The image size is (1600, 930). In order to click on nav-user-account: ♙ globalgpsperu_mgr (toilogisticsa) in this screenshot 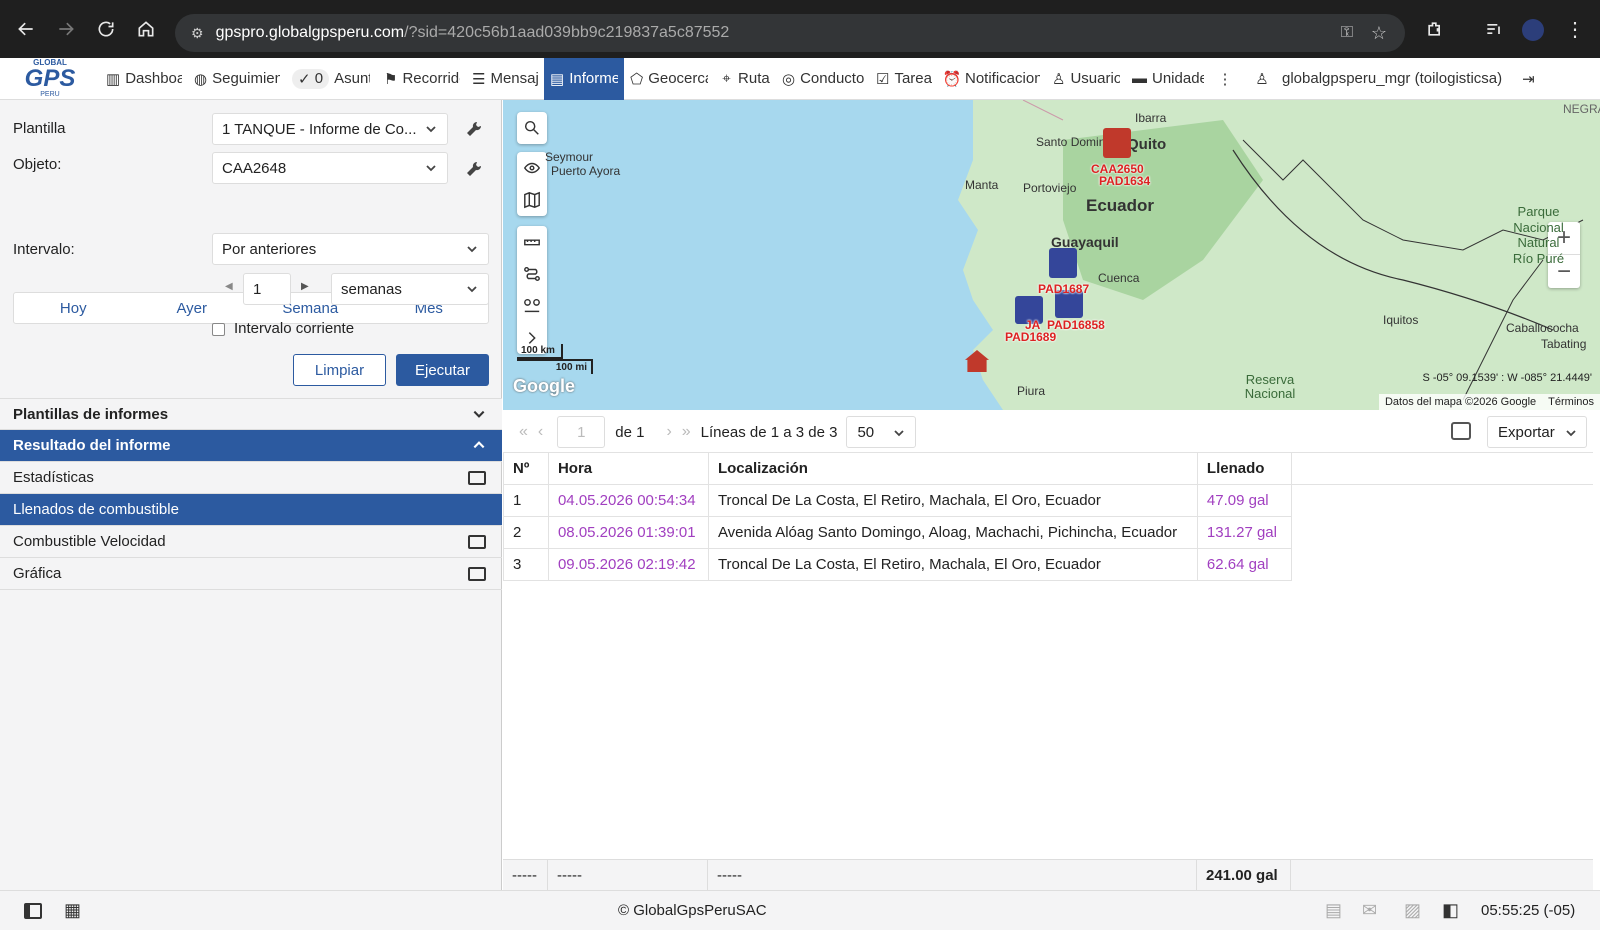, I will do `click(1378, 79)`.